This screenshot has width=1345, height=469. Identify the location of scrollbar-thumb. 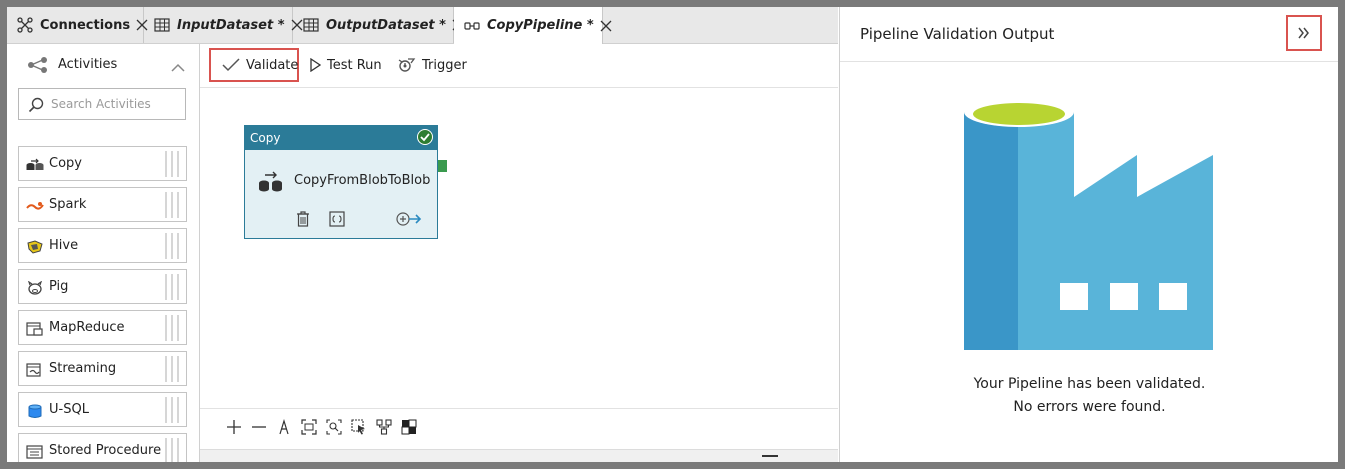
(770, 456).